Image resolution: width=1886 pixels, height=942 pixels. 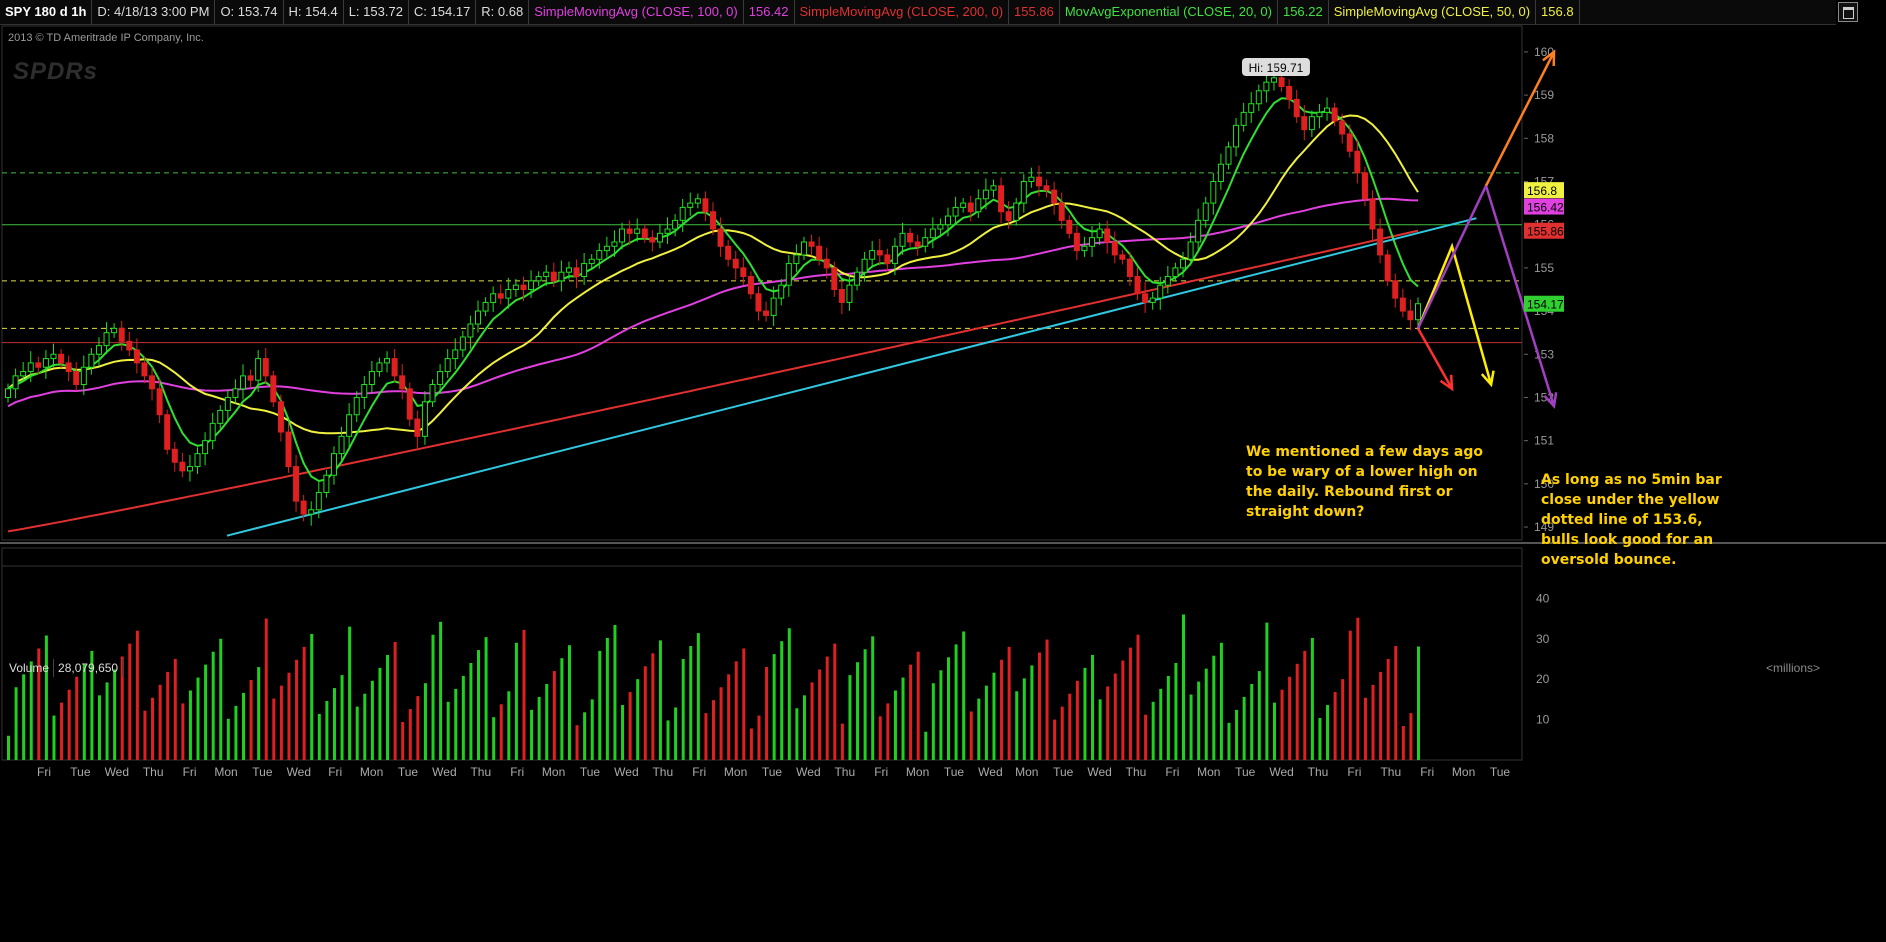 I want to click on volume-axis-label: 10, so click(x=1543, y=720).